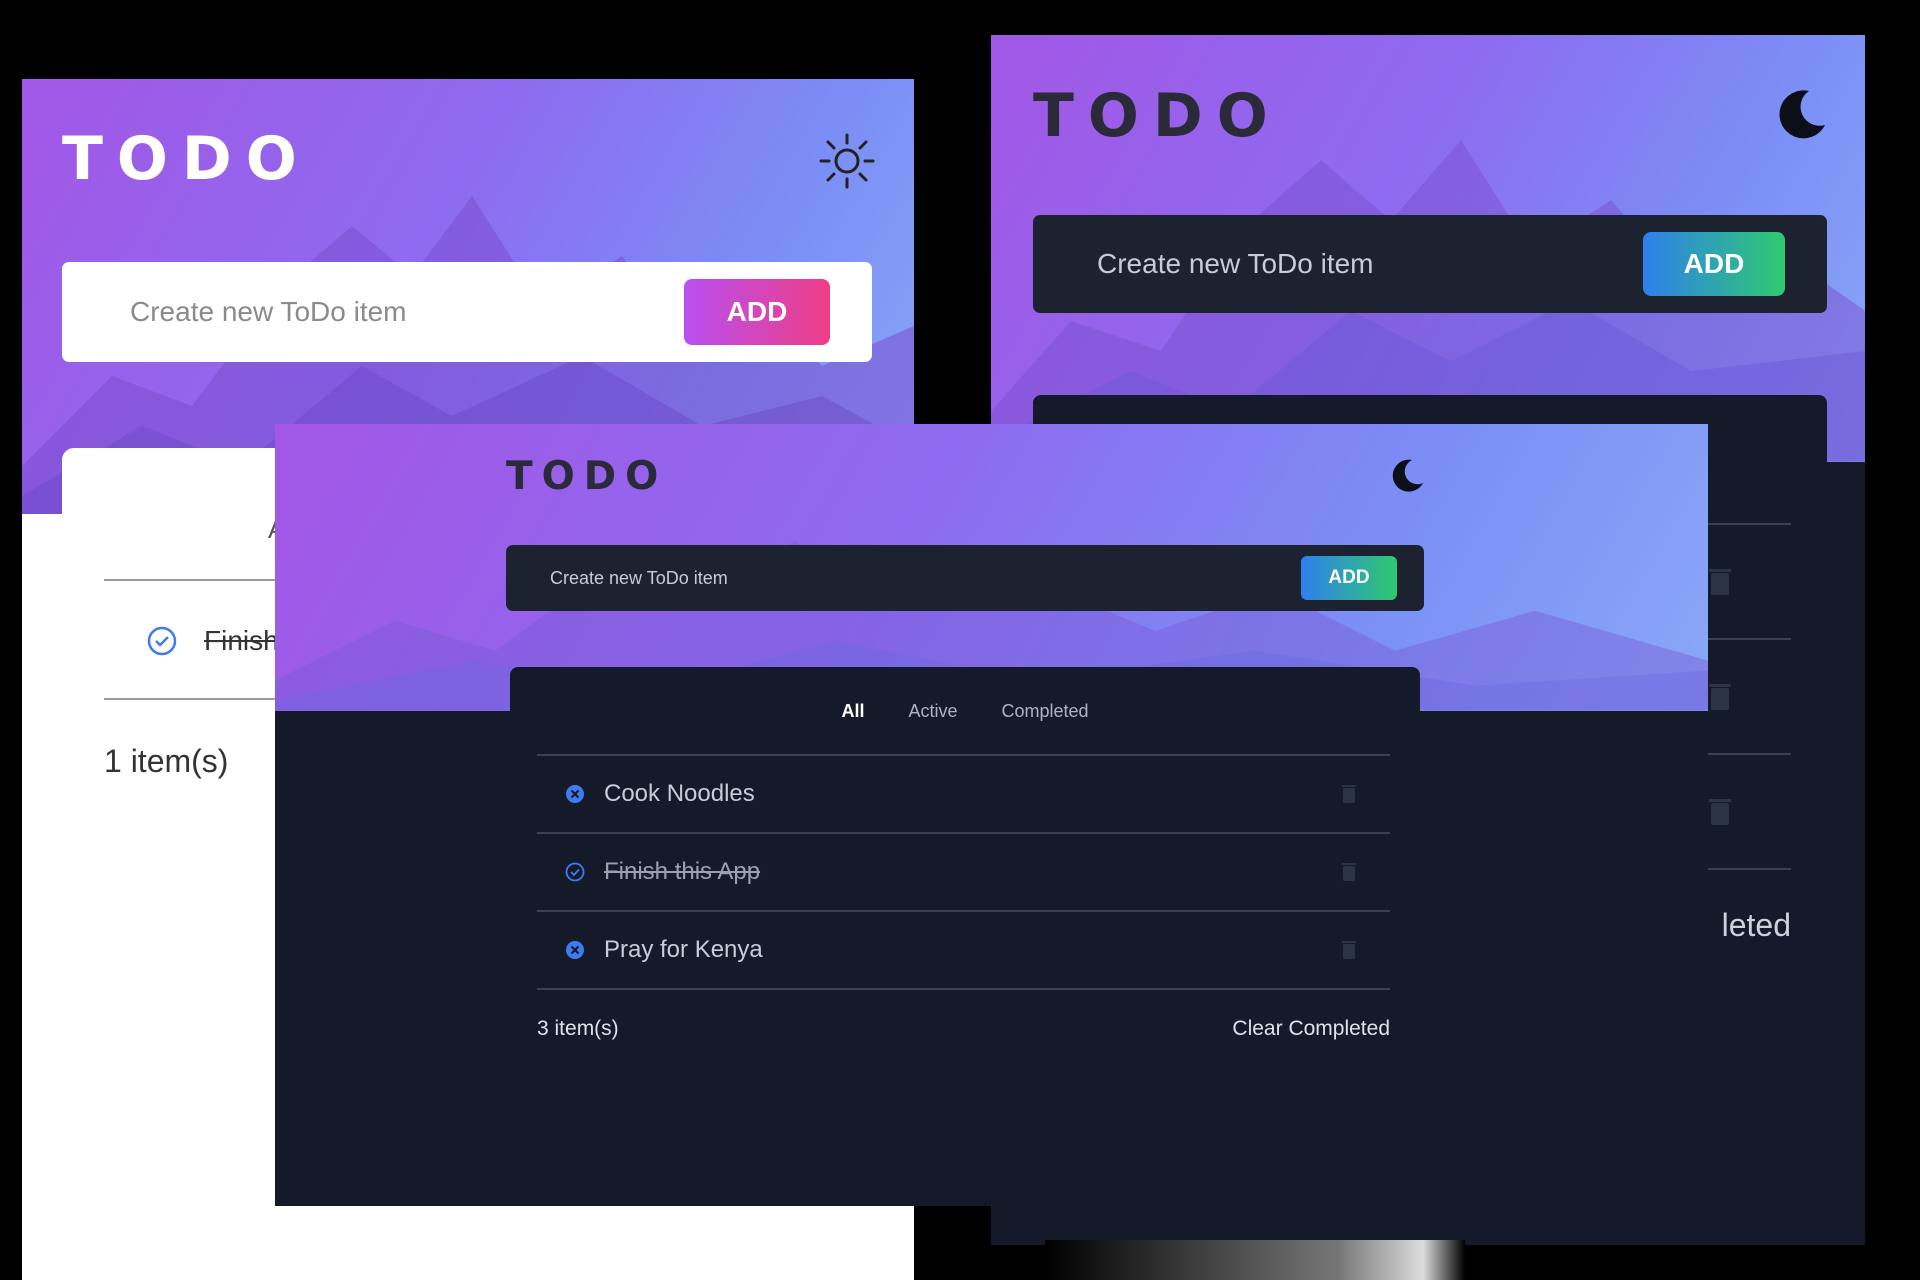 The height and width of the screenshot is (1280, 1920). Describe the element at coordinates (847, 161) in the screenshot. I see `sun-icon` at that location.